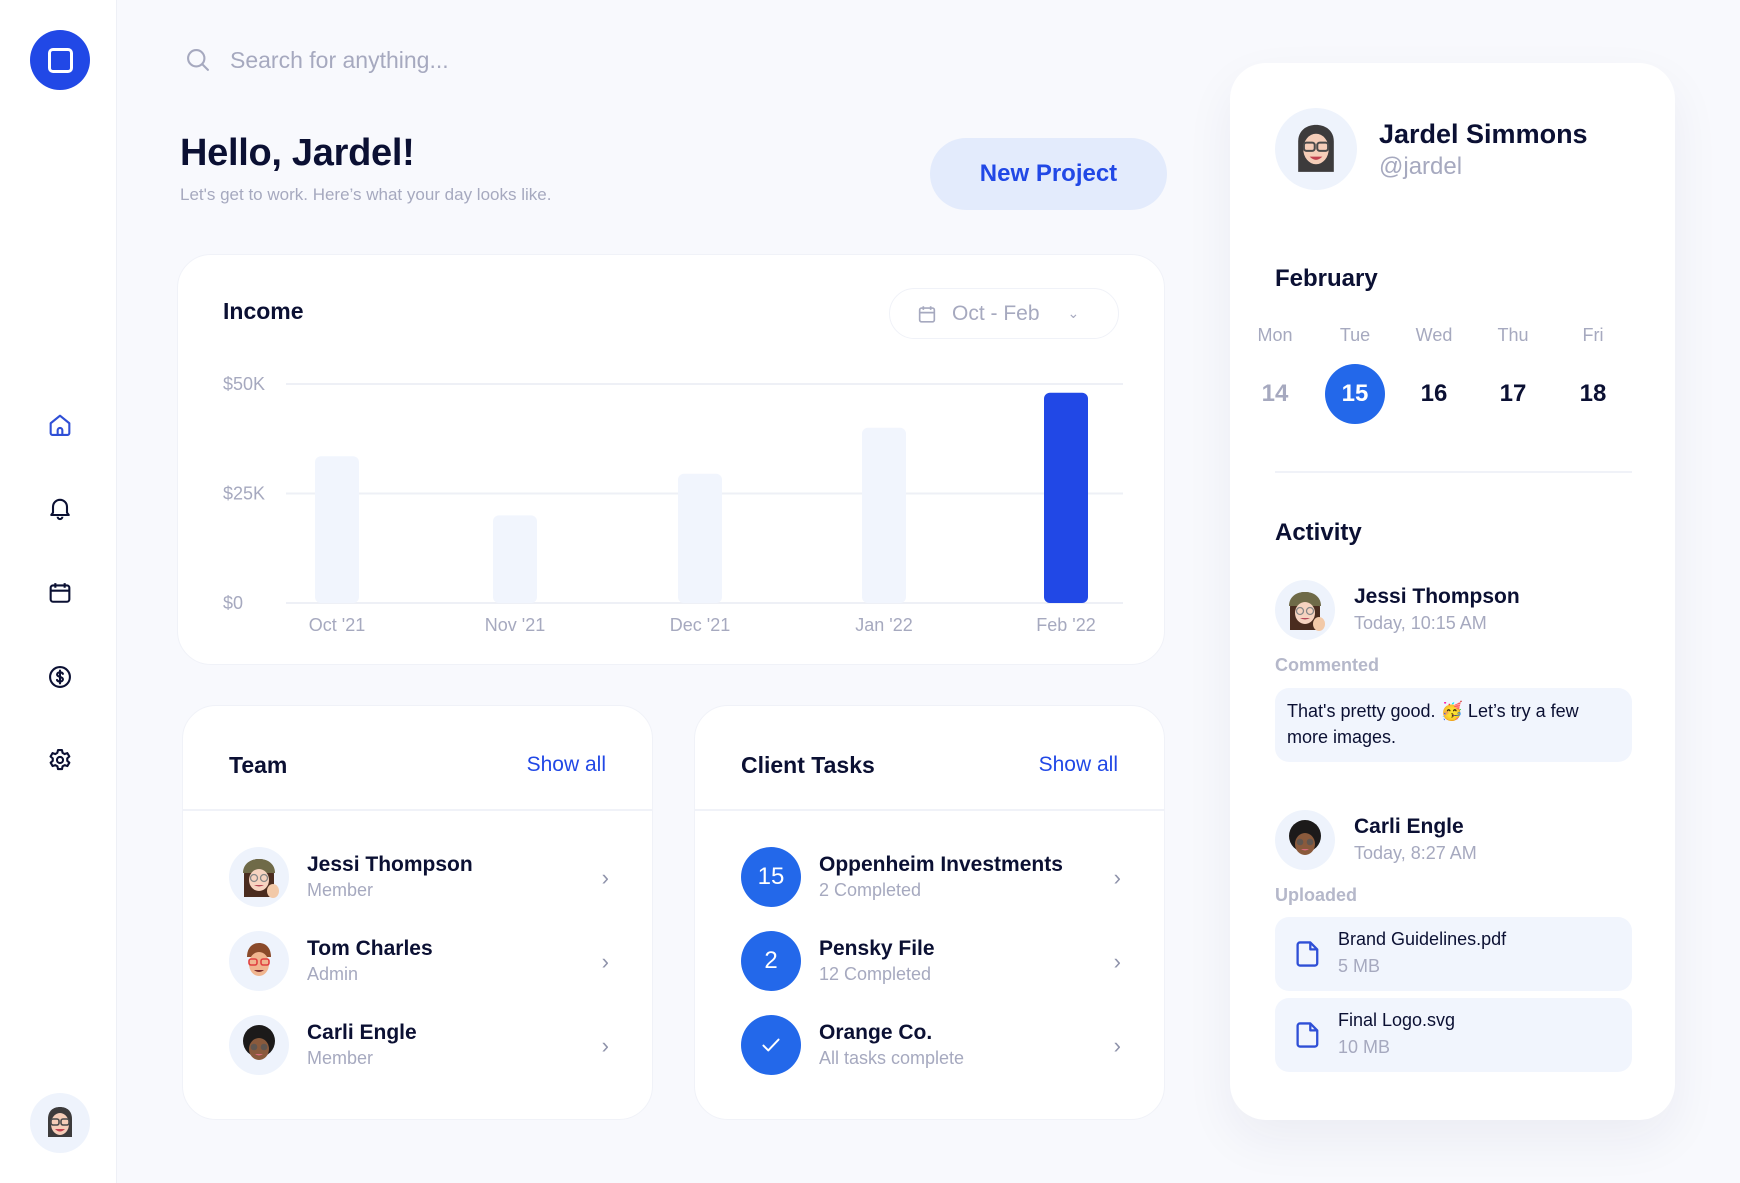 This screenshot has height=1183, width=1740. I want to click on member-name: Jessi Thompson, so click(390, 864).